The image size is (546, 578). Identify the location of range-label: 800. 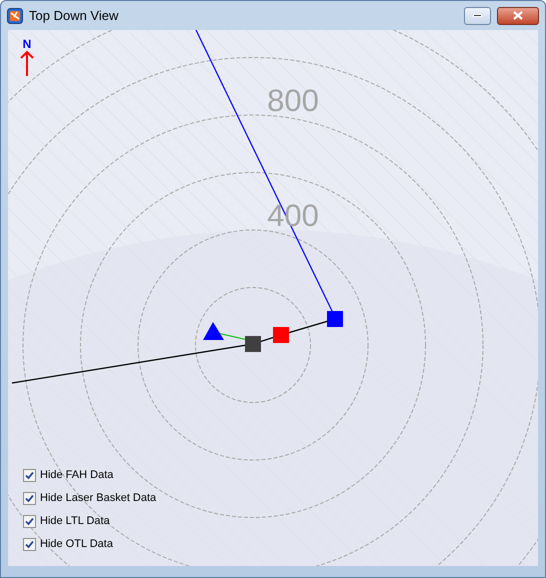
(293, 100).